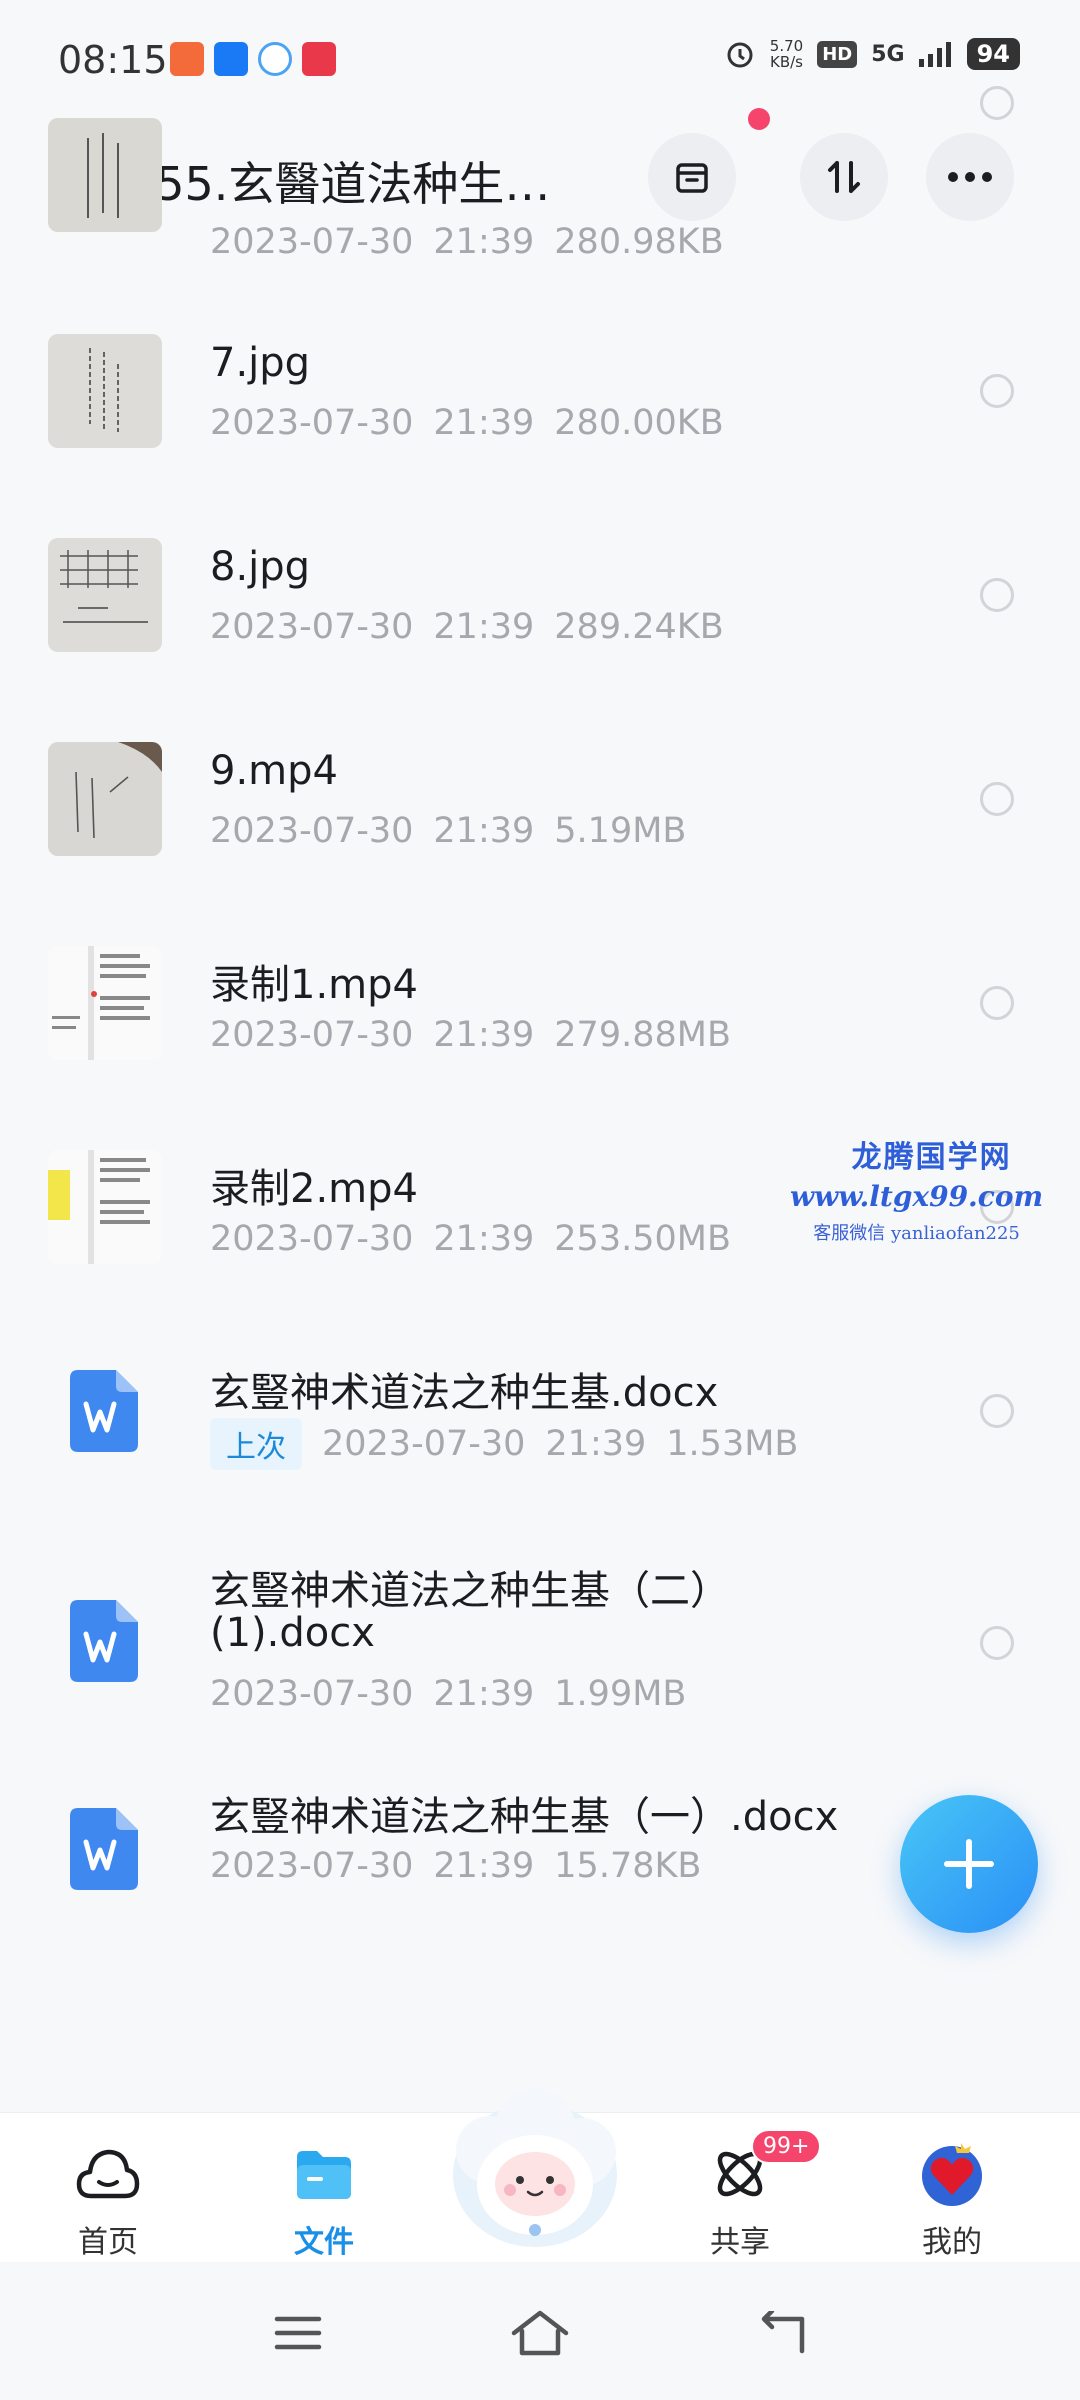 The width and height of the screenshot is (1080, 2400). What do you see at coordinates (639, 242) in the screenshot?
I see `file-size: 280.98KB` at bounding box center [639, 242].